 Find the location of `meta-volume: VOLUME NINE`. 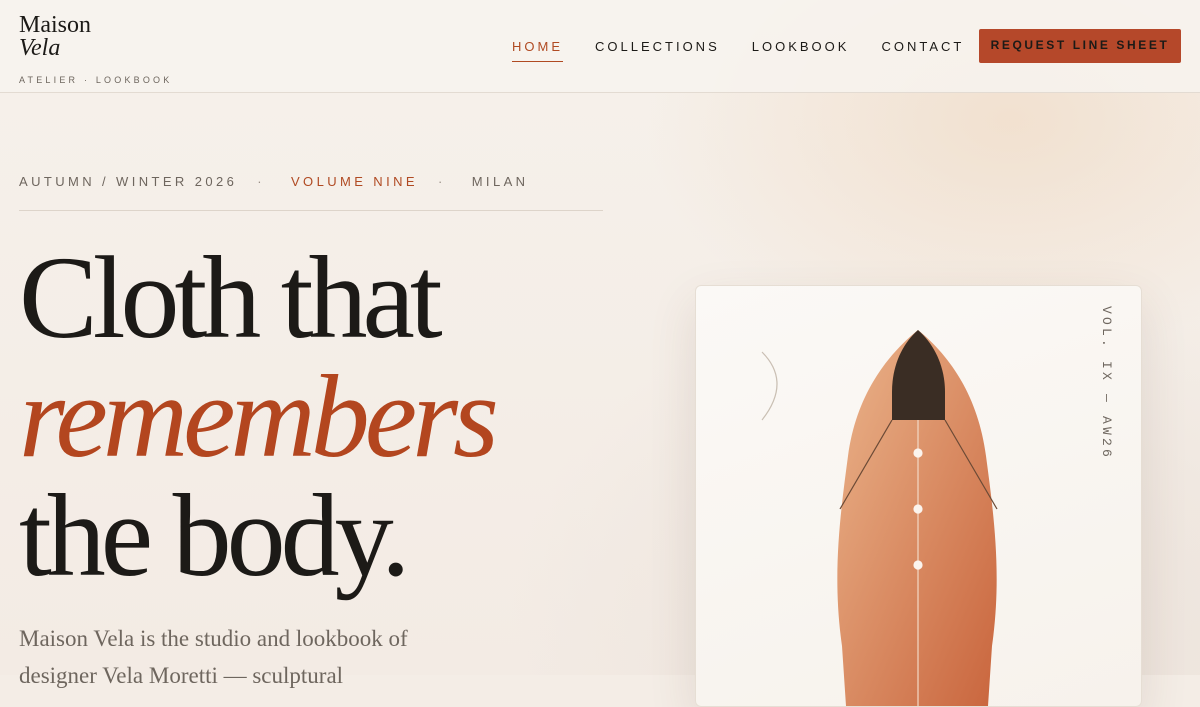

meta-volume: VOLUME NINE is located at coordinates (354, 181).